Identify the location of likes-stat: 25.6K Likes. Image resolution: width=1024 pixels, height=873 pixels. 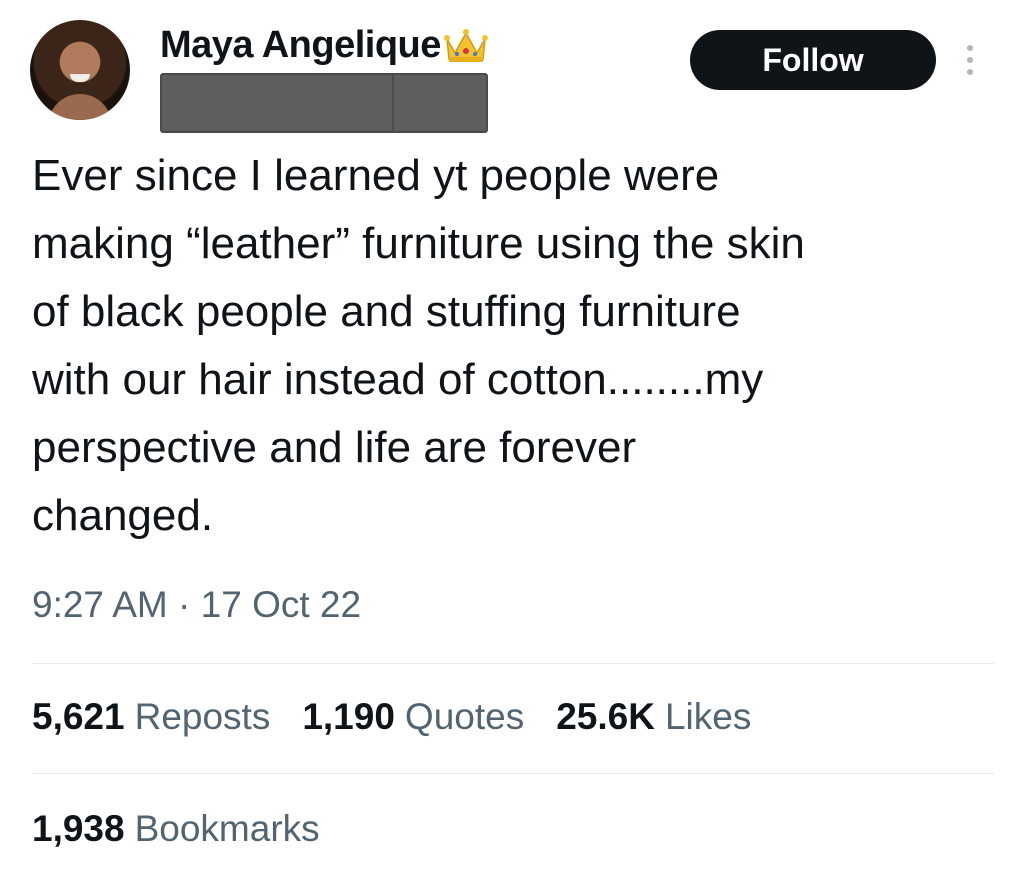
(653, 717).